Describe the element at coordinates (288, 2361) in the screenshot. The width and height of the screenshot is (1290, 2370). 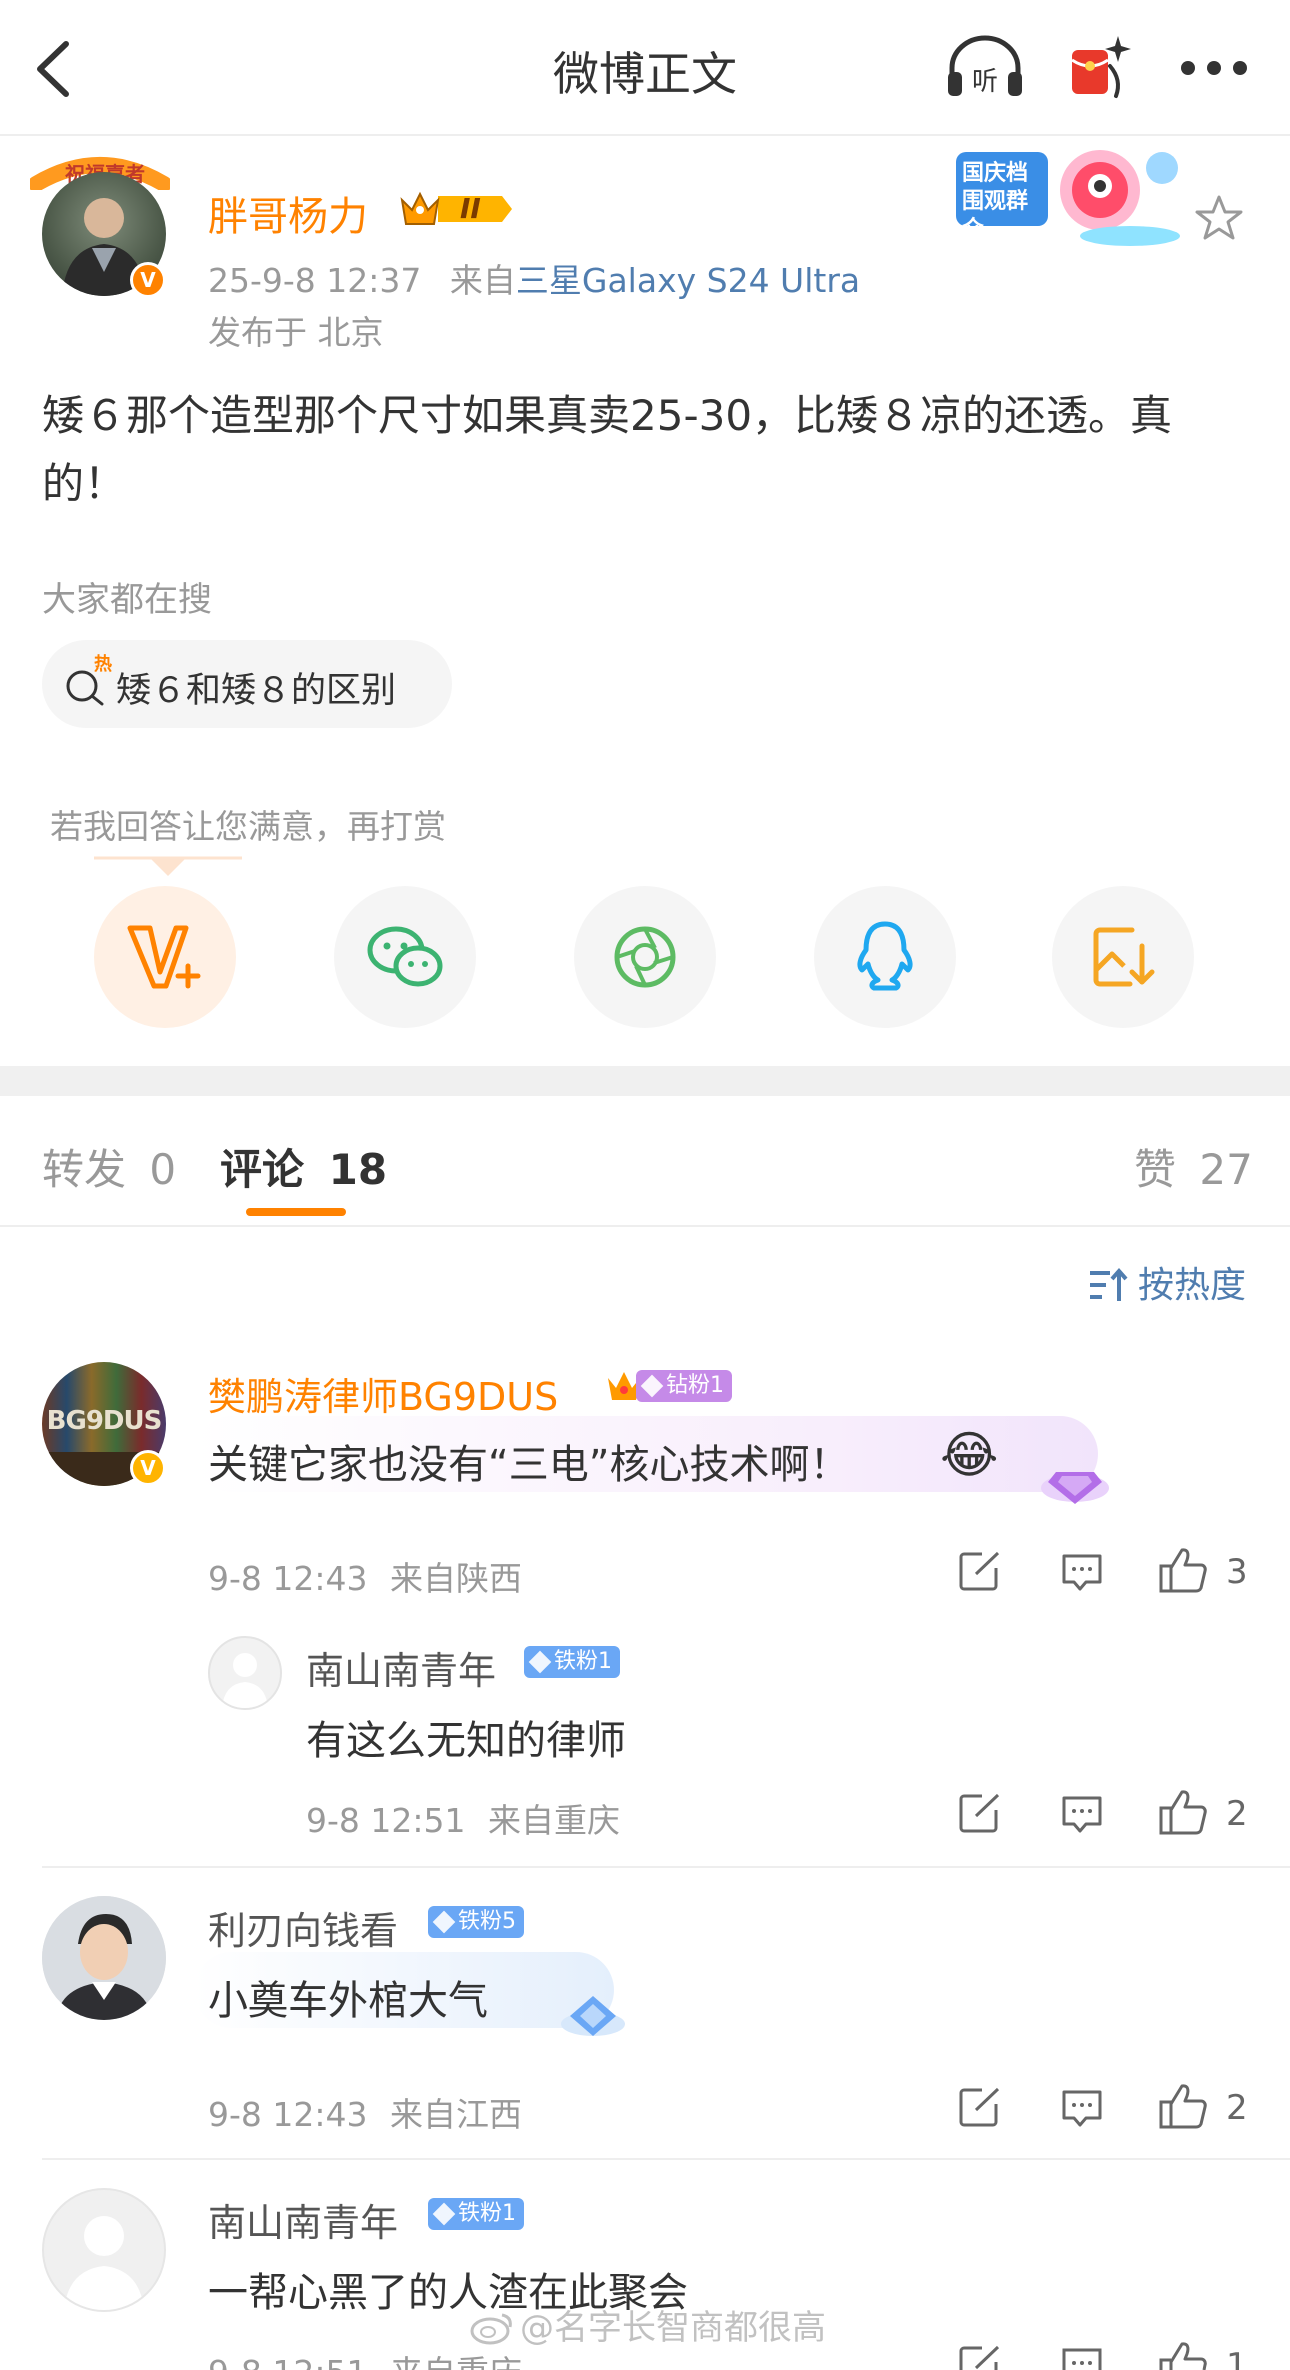
I see `comment-time: 9-8 12:51` at that location.